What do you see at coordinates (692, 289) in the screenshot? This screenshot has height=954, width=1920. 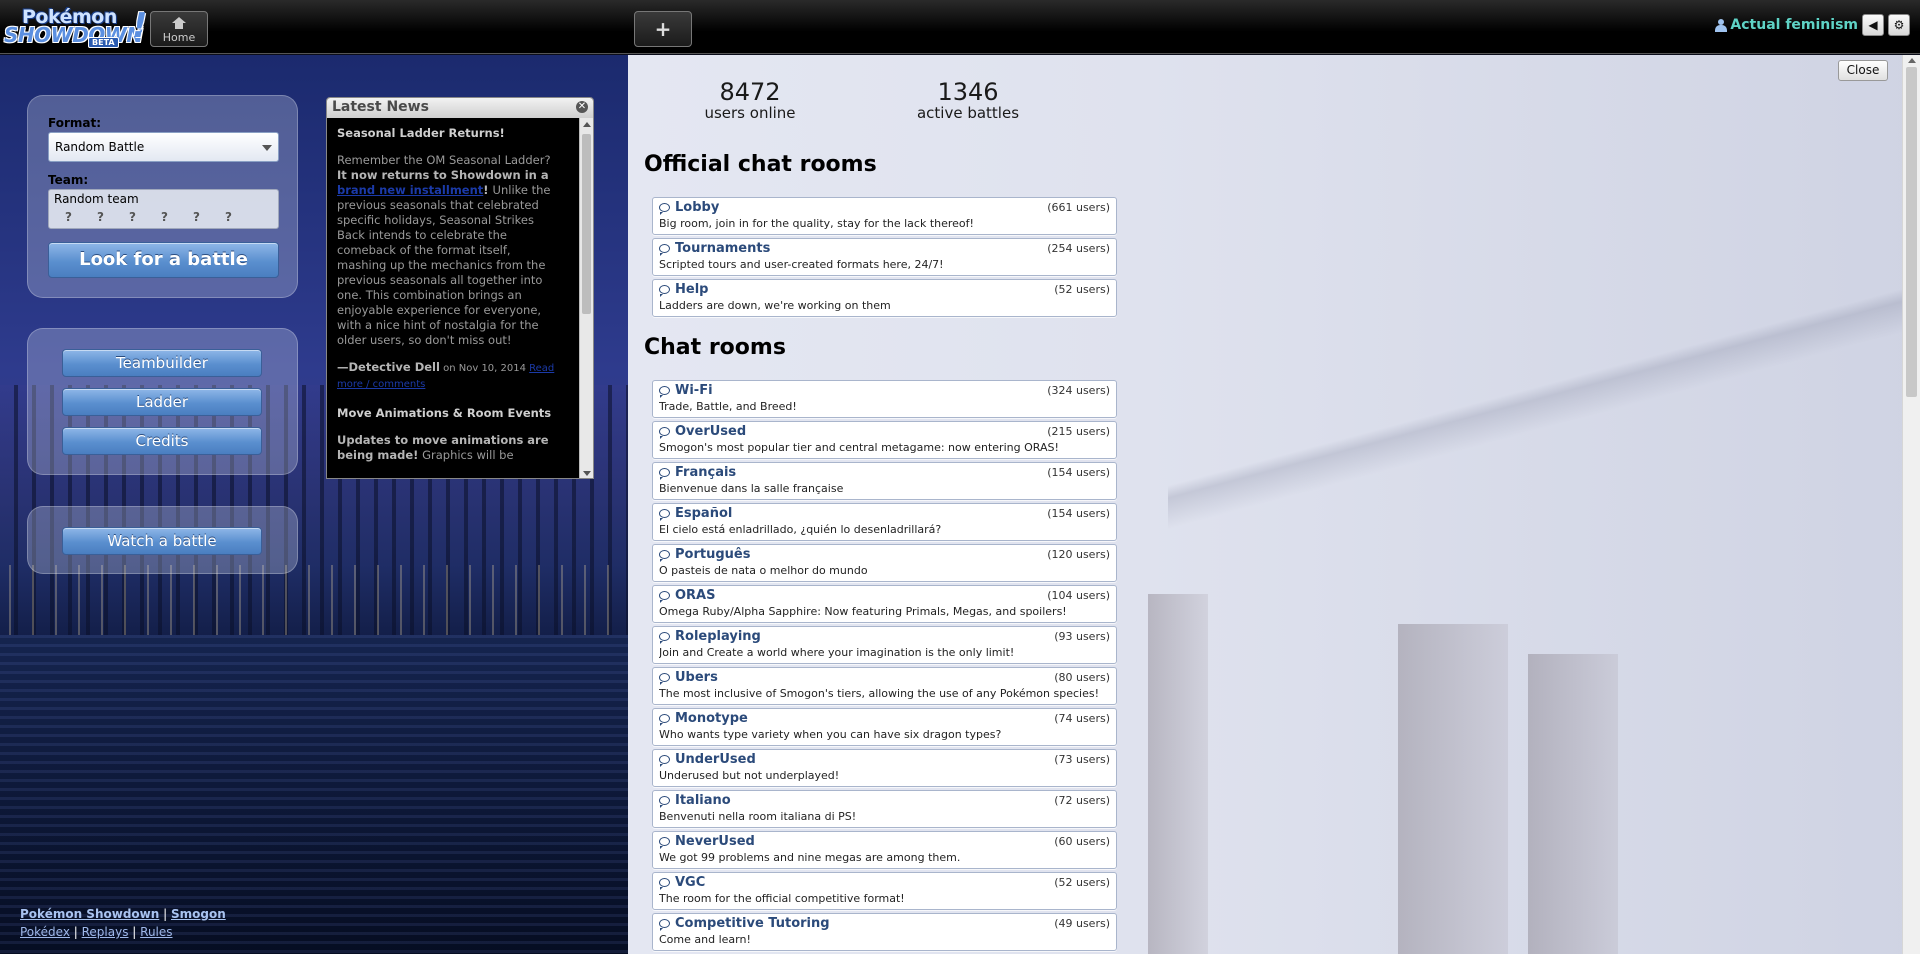 I see `room-name-label: Help` at bounding box center [692, 289].